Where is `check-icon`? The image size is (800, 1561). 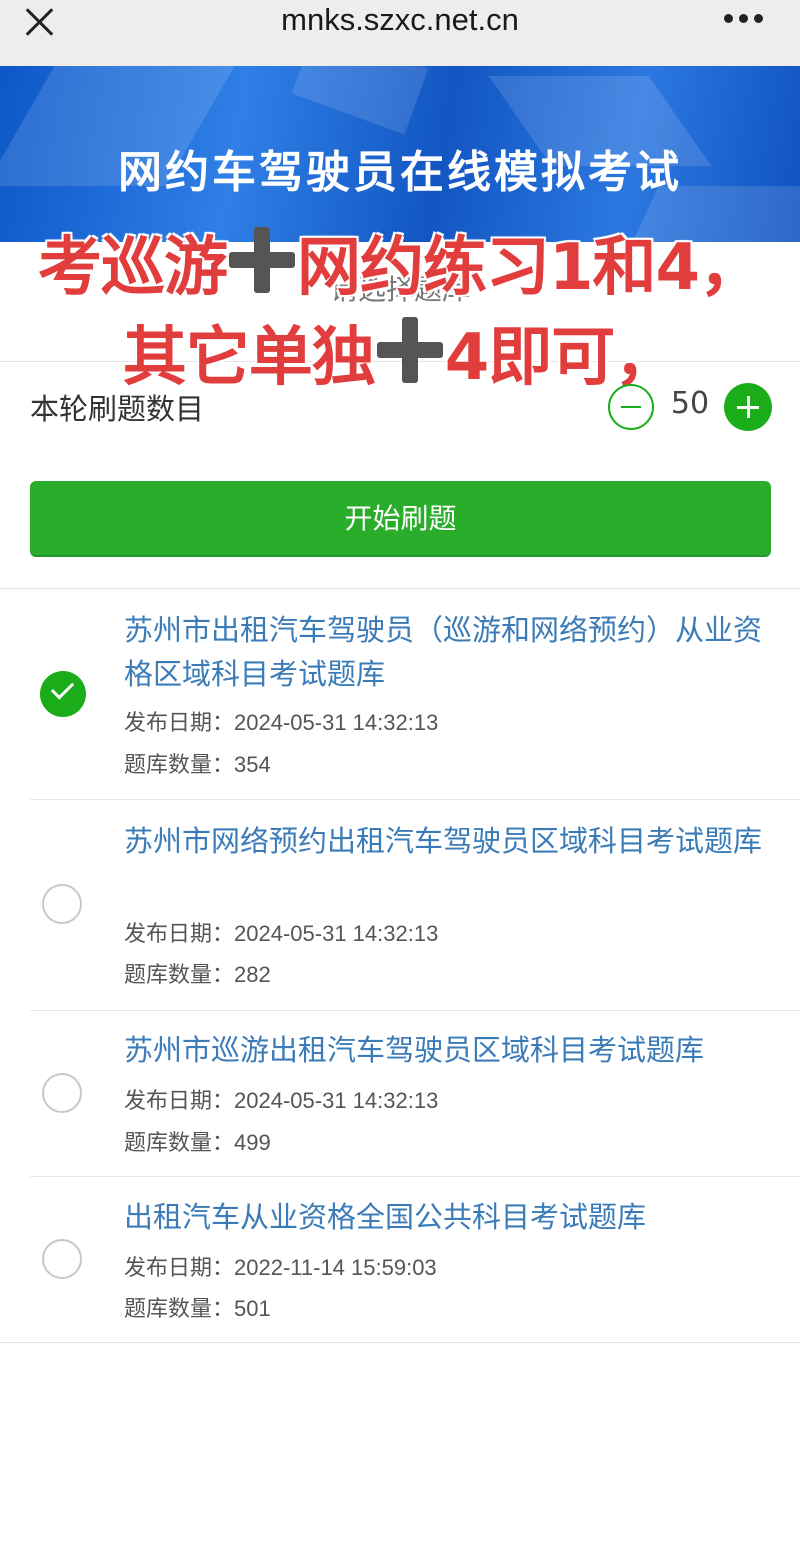 check-icon is located at coordinates (63, 694).